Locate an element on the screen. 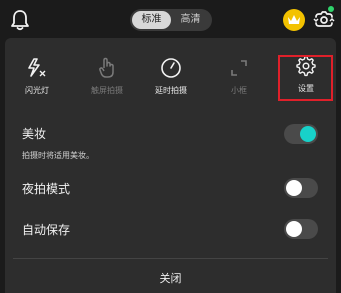  touch-shoot-option: 触屏拍摄 is located at coordinates (107, 81).